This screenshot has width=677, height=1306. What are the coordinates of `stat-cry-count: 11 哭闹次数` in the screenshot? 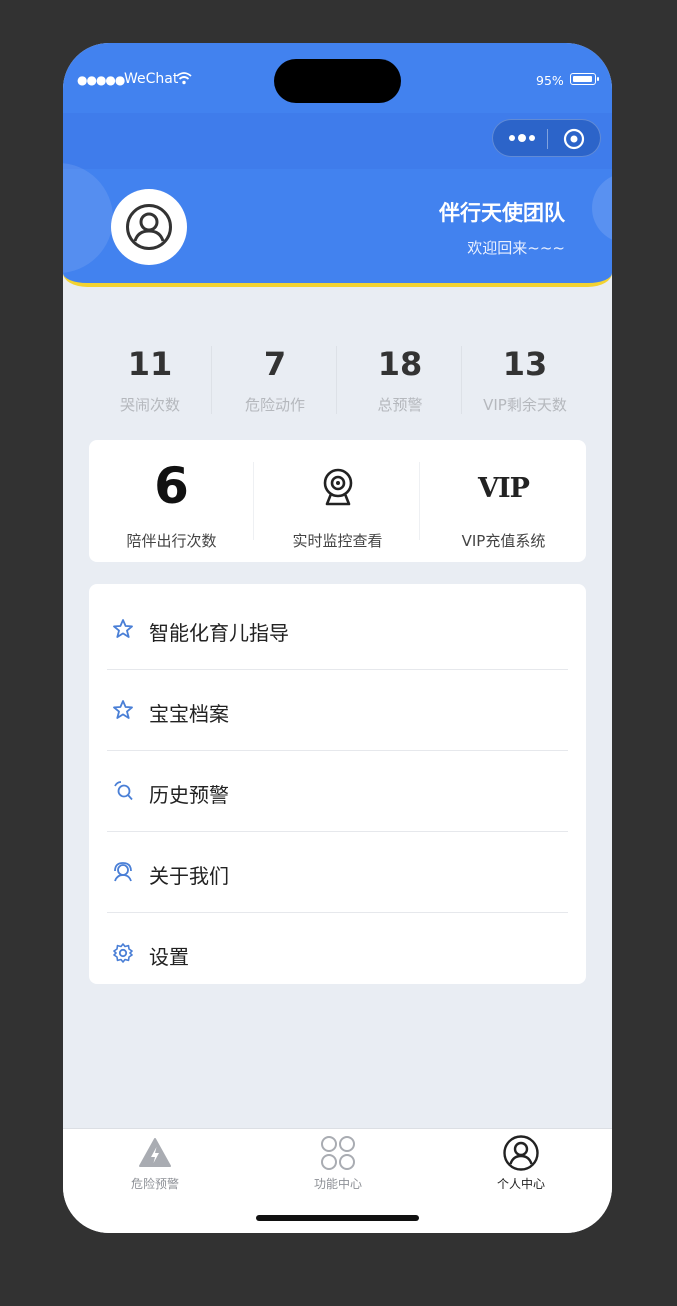 It's located at (150, 383).